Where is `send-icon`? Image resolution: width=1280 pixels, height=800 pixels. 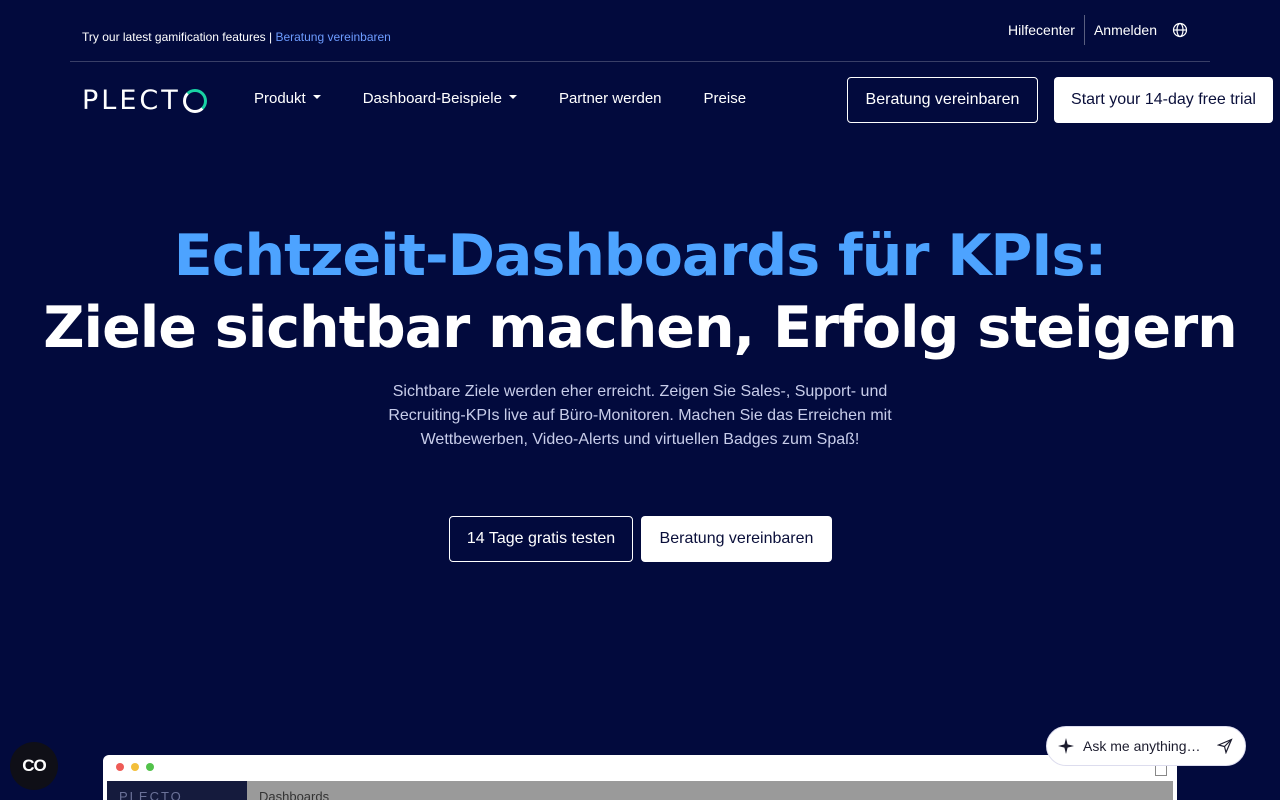 send-icon is located at coordinates (1225, 746).